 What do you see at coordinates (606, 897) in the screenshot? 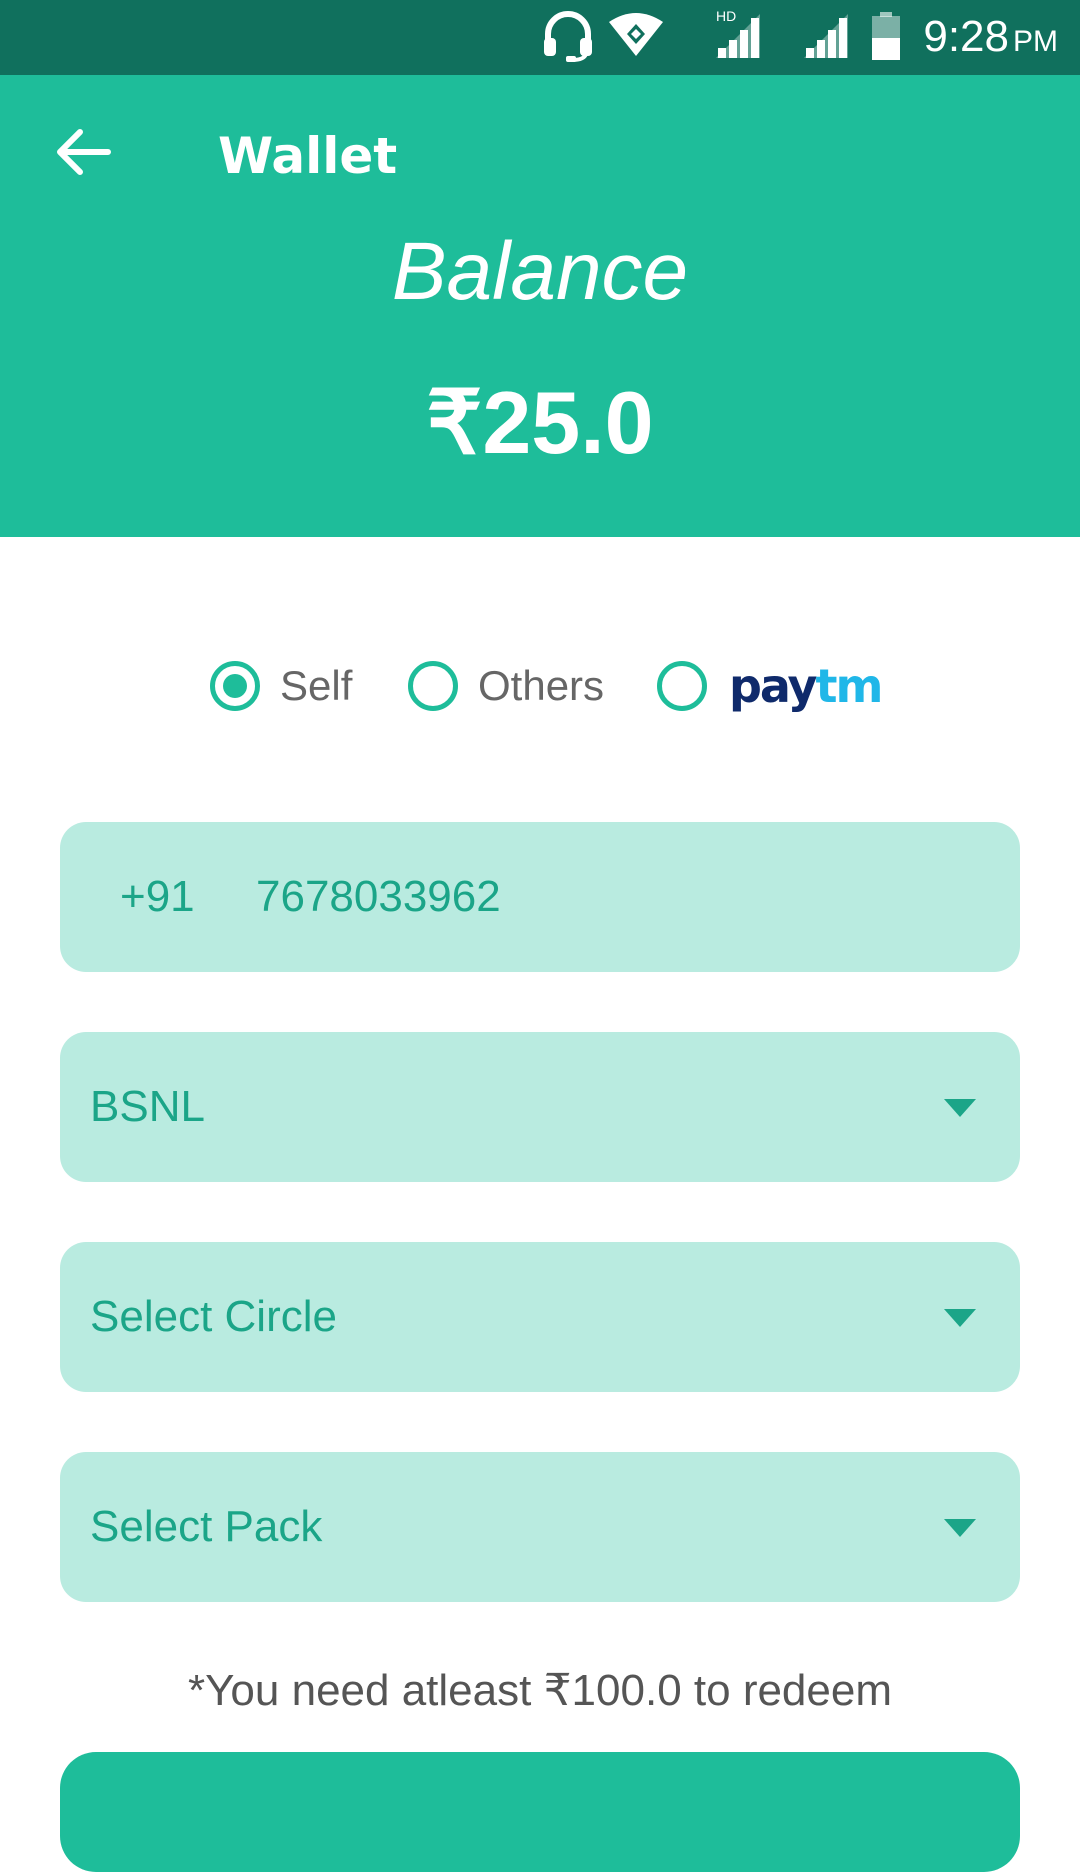
I see `phone-number-input` at bounding box center [606, 897].